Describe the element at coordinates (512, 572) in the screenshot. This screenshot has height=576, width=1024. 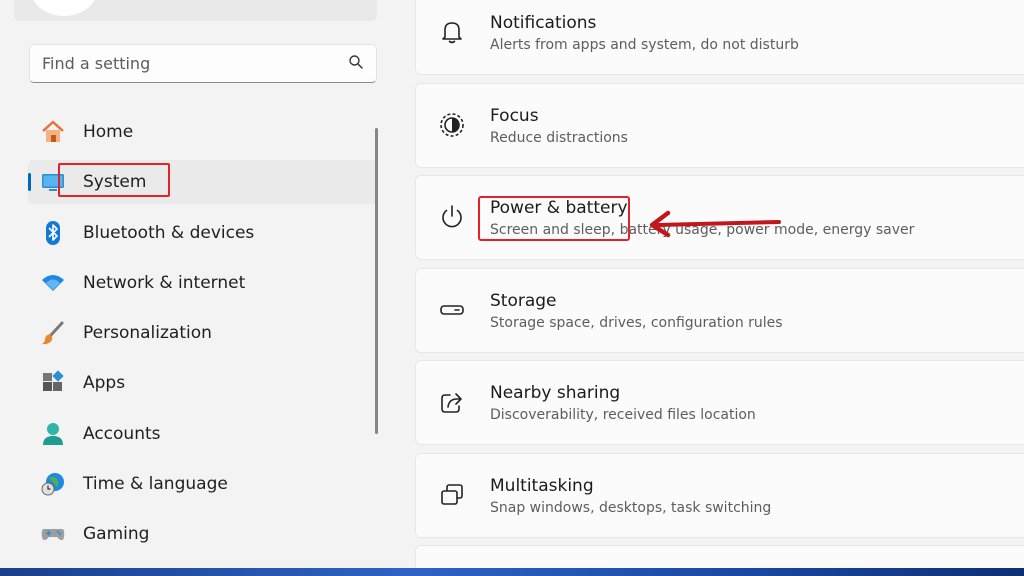
I see `desktop-background-strip` at that location.